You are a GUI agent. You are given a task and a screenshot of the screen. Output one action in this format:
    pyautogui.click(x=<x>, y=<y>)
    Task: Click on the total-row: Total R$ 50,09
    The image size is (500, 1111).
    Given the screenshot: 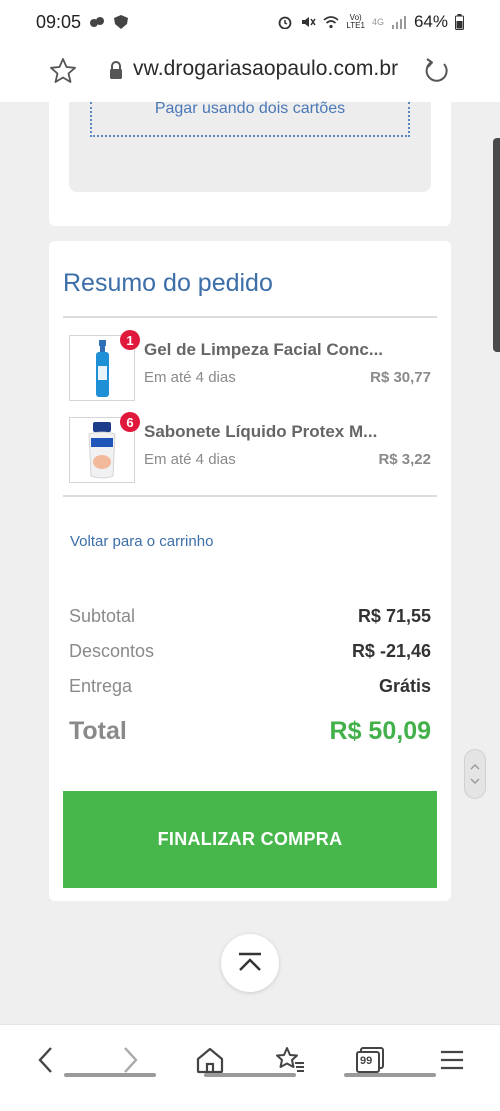 What is the action you would take?
    pyautogui.click(x=250, y=733)
    